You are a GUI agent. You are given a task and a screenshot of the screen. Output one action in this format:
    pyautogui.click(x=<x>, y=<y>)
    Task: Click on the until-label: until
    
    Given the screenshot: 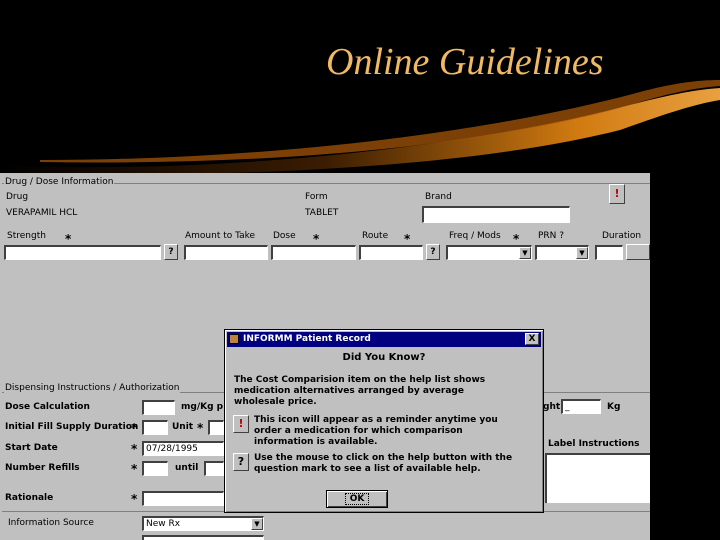 What is the action you would take?
    pyautogui.click(x=187, y=468)
    